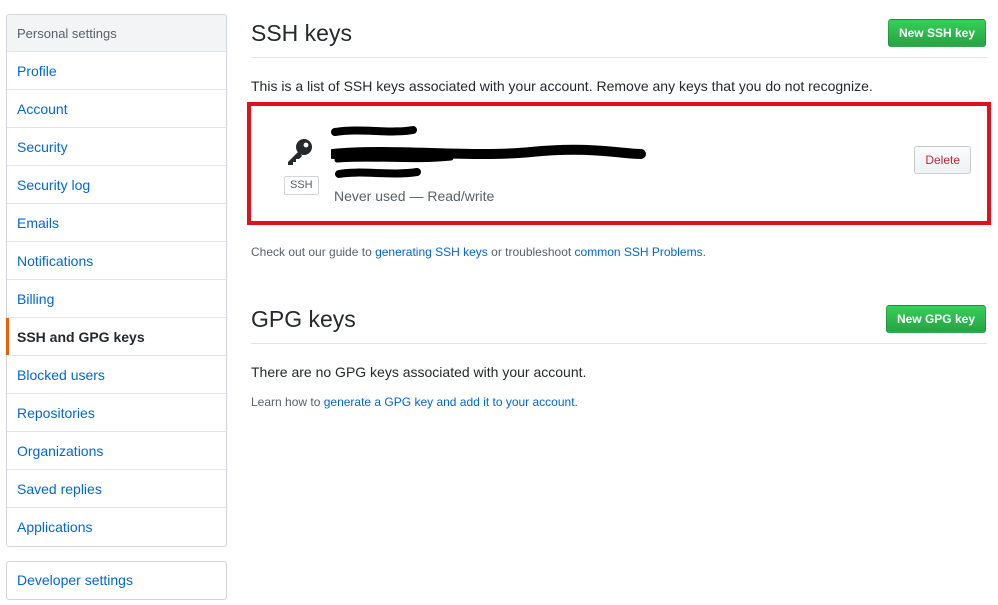 Image resolution: width=998 pixels, height=605 pixels. Describe the element at coordinates (414, 196) in the screenshot. I see `key-usage-text: Never used — Read/write` at that location.